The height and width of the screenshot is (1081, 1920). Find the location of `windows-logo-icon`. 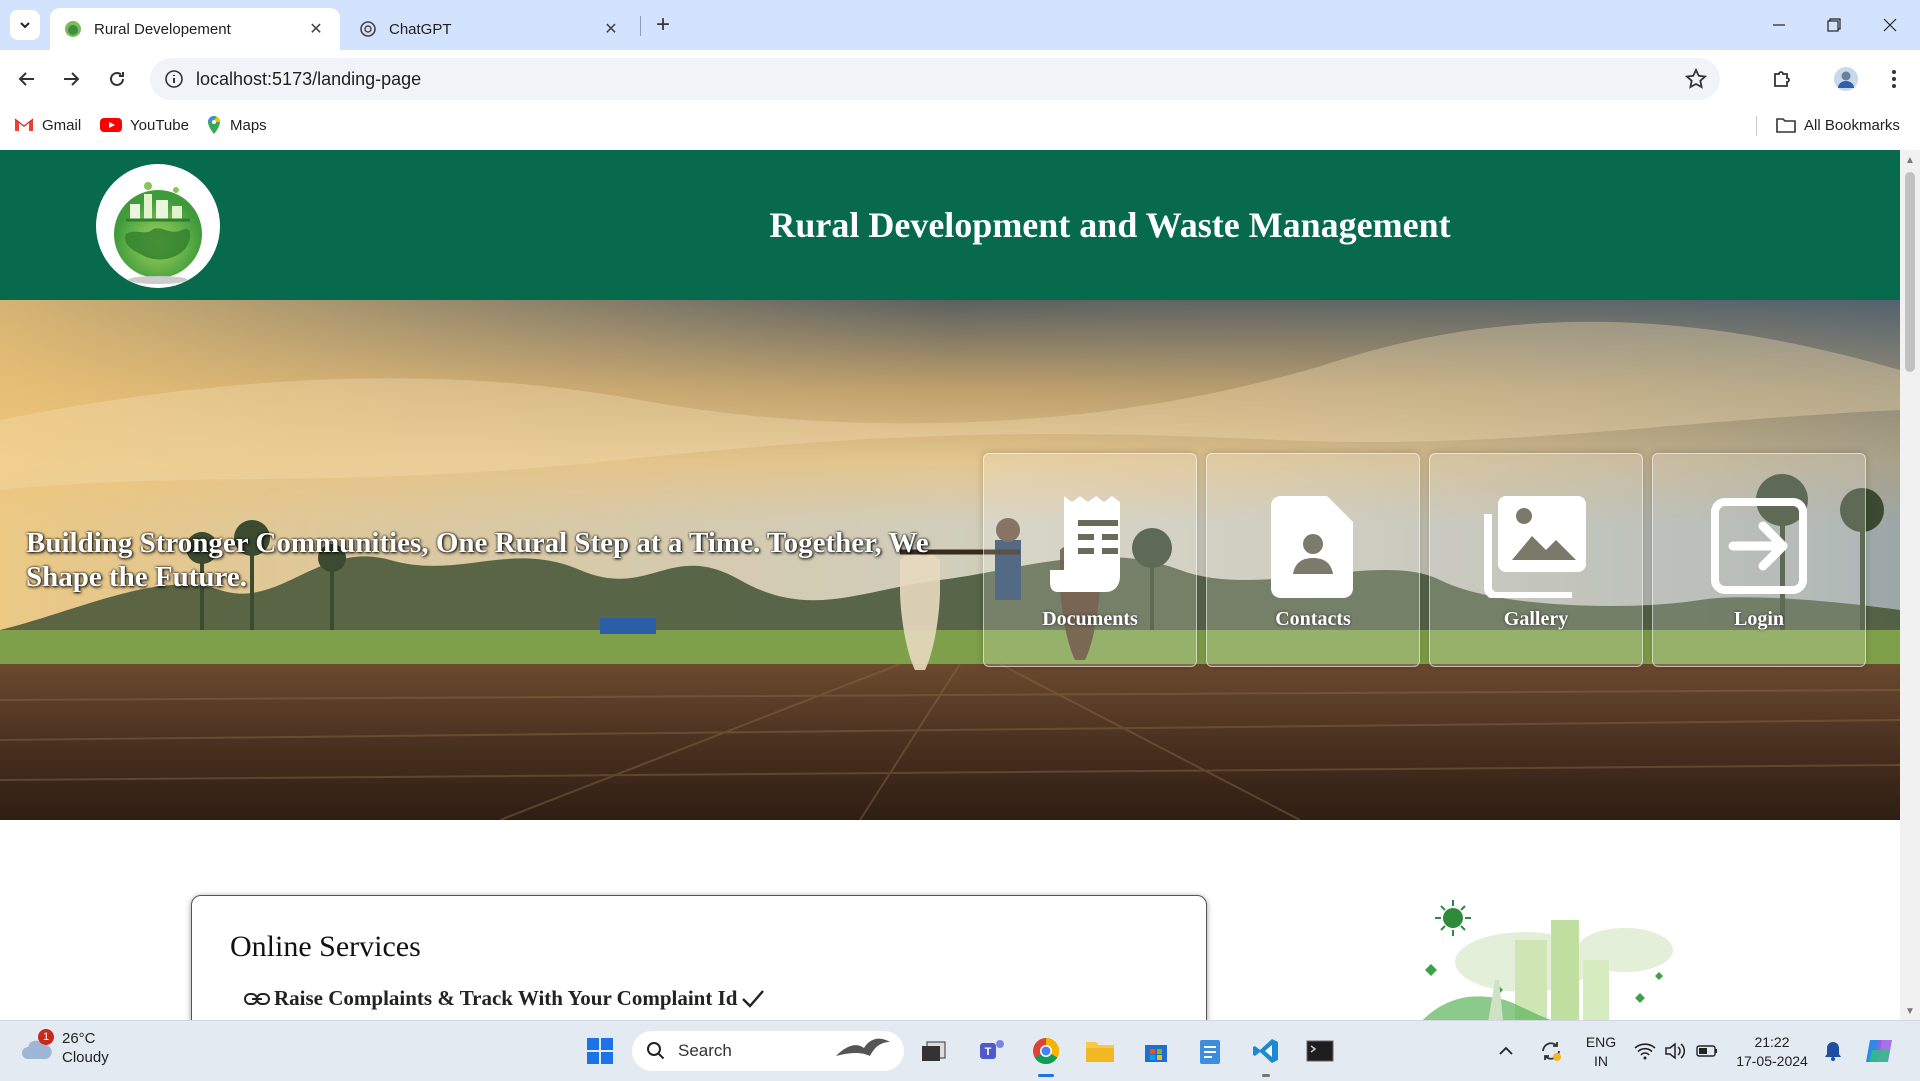

windows-logo-icon is located at coordinates (600, 1051).